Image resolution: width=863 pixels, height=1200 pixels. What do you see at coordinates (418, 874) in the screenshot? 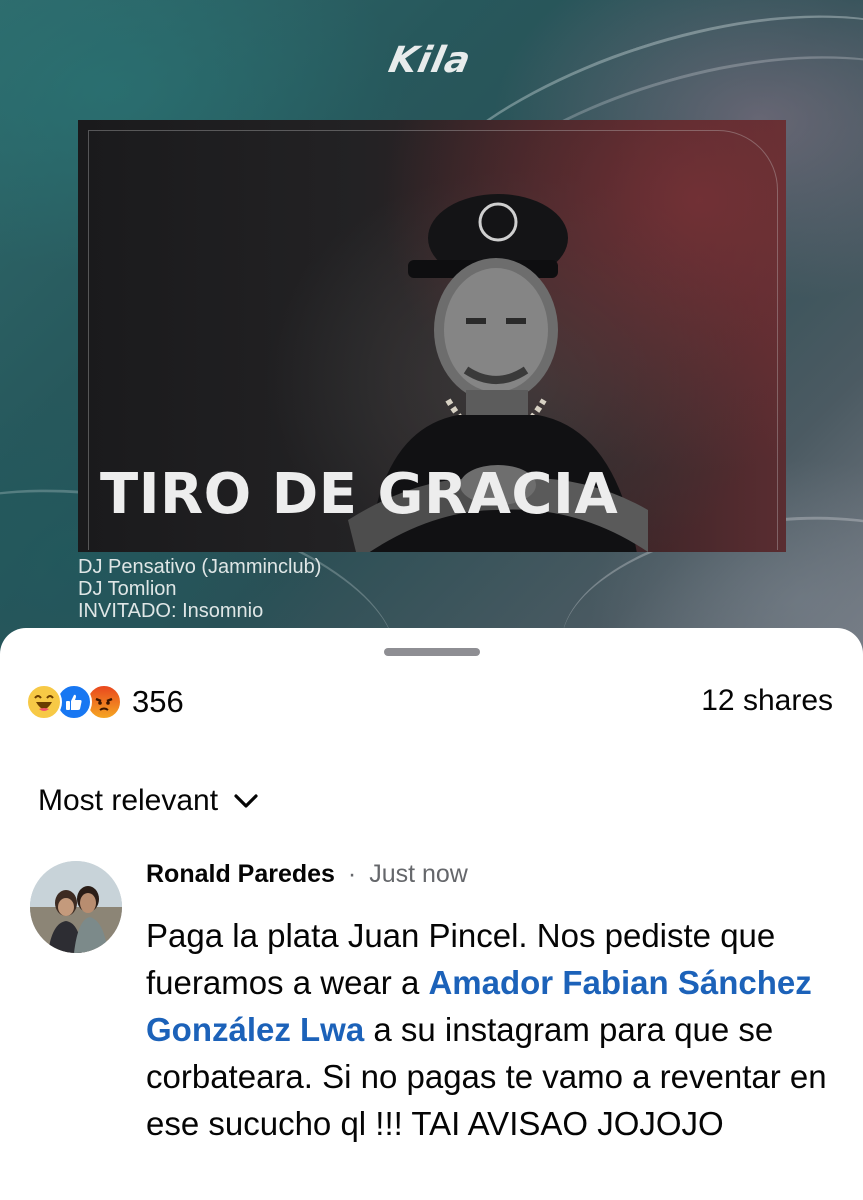
I see `comment-timestamp: Just now` at bounding box center [418, 874].